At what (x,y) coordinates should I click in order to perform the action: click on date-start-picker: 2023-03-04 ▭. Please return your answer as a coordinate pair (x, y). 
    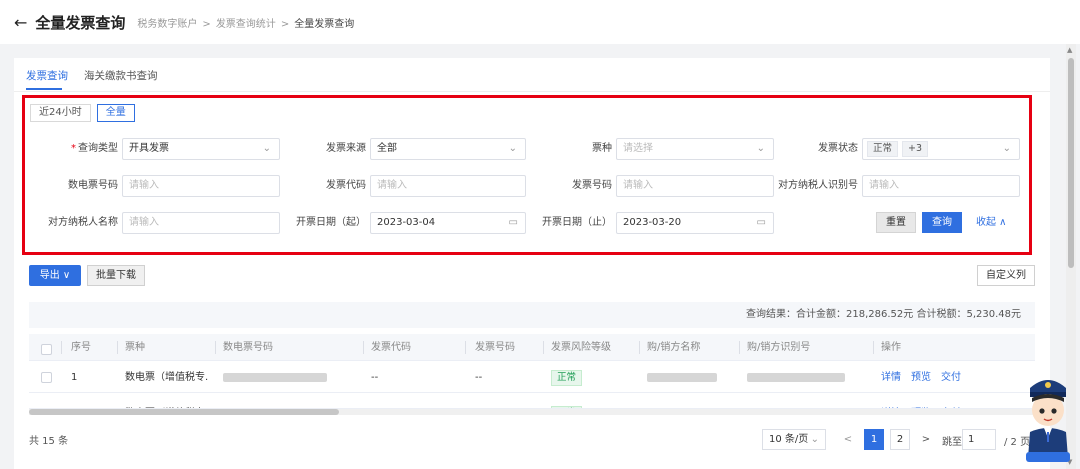
    Looking at the image, I should click on (448, 223).